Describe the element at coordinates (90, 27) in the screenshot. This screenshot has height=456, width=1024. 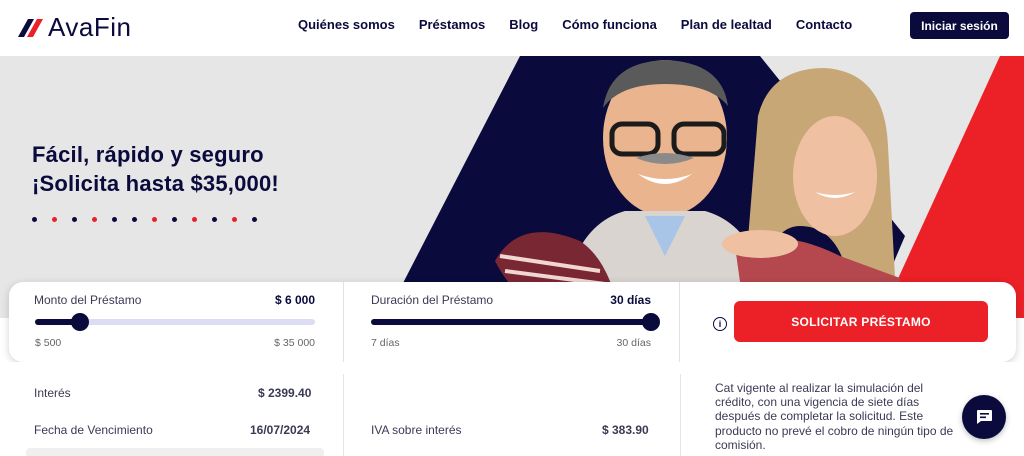
I see `logo-text: AvaFin` at that location.